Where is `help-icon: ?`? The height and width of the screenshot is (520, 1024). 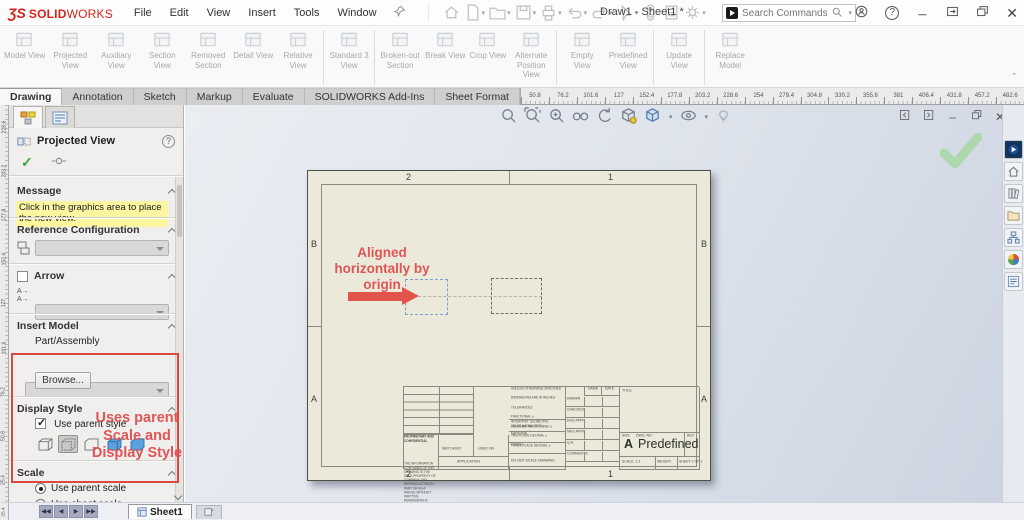 help-icon: ? is located at coordinates (892, 13).